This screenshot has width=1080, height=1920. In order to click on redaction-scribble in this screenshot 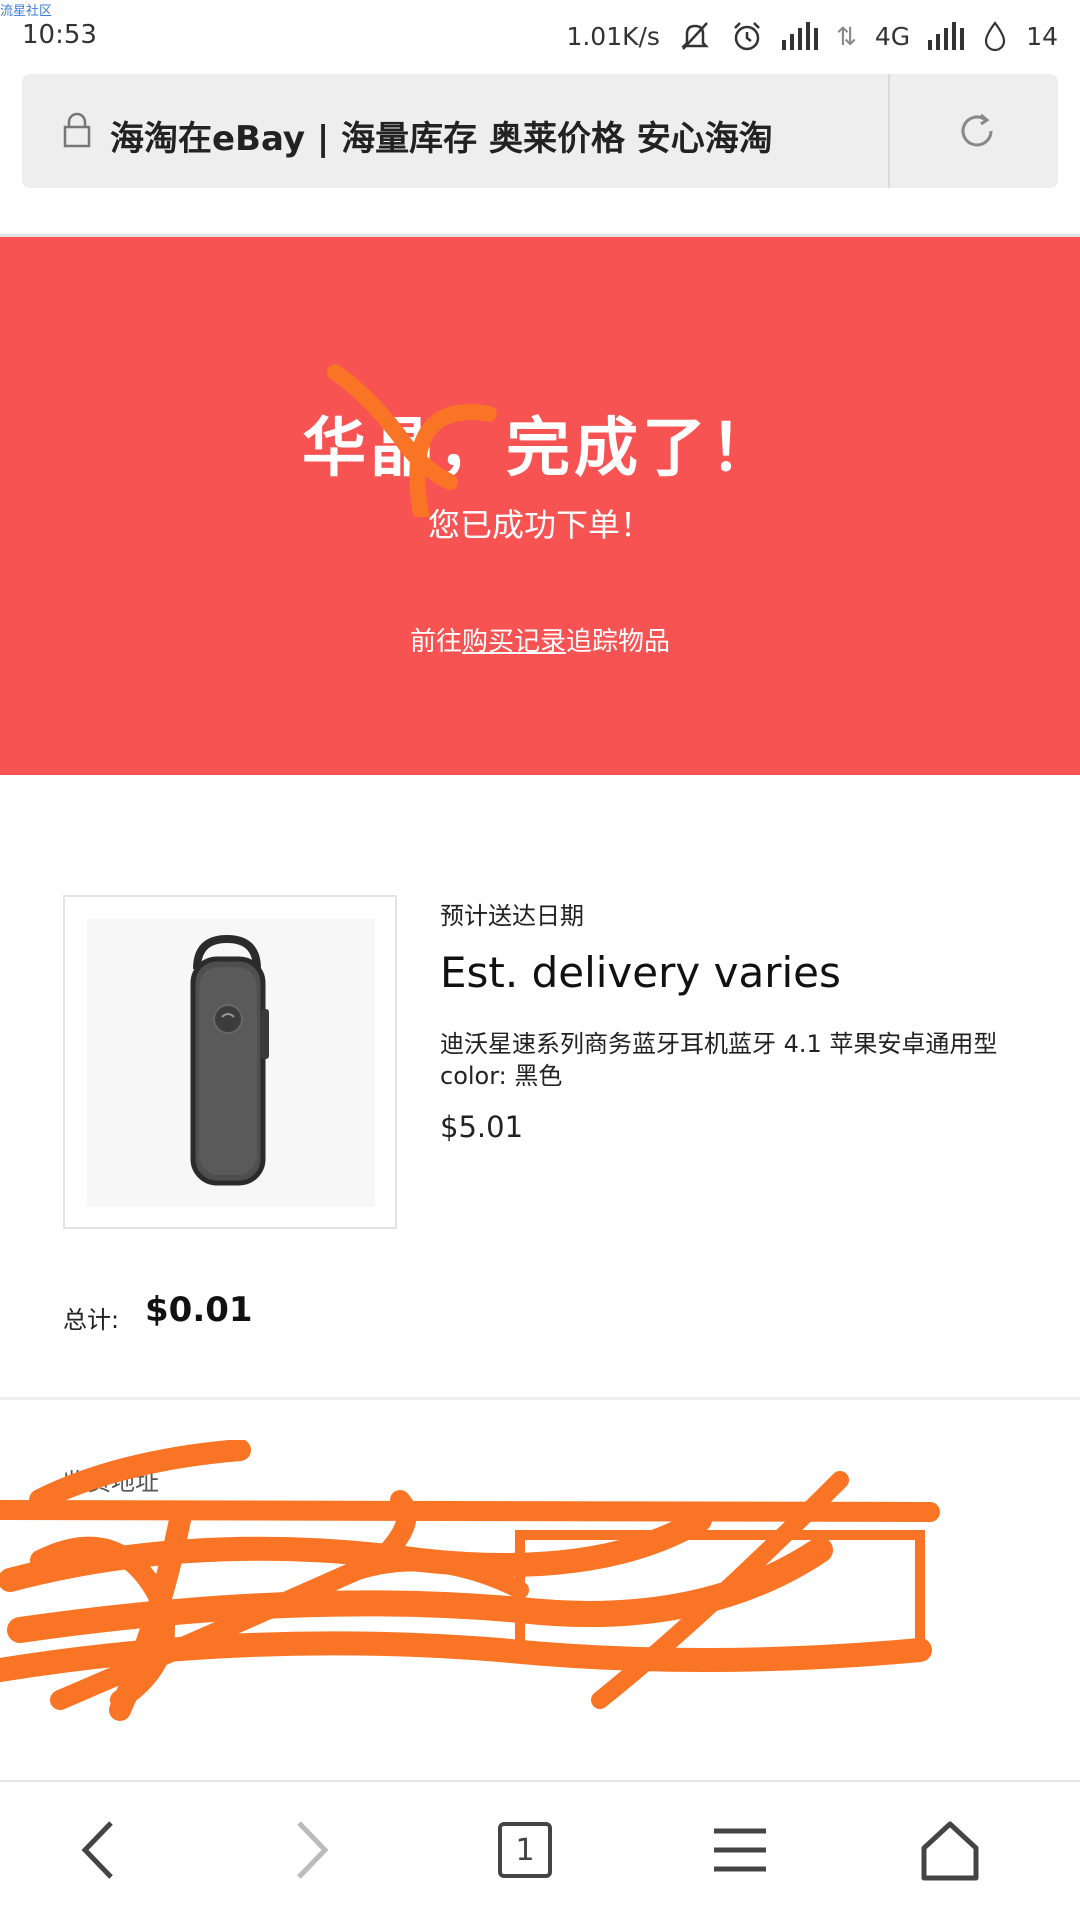, I will do `click(412, 440)`.